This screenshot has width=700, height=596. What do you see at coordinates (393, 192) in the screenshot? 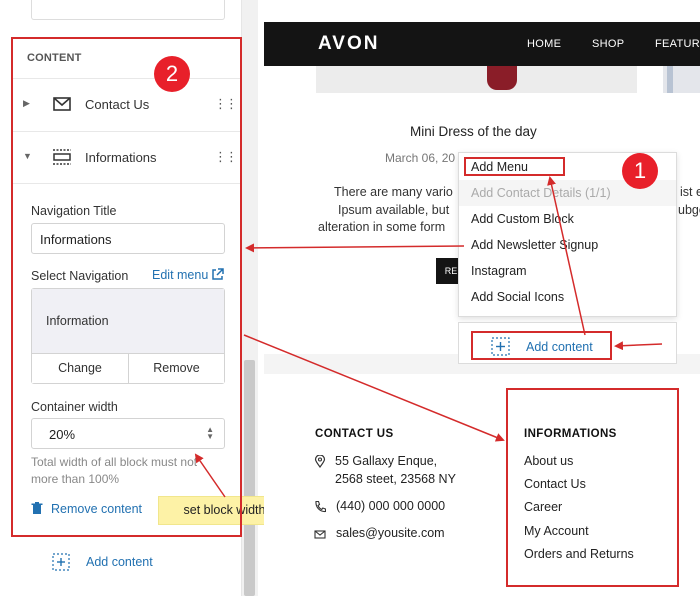
I see `post-excerpt-line: There are many vario` at bounding box center [393, 192].